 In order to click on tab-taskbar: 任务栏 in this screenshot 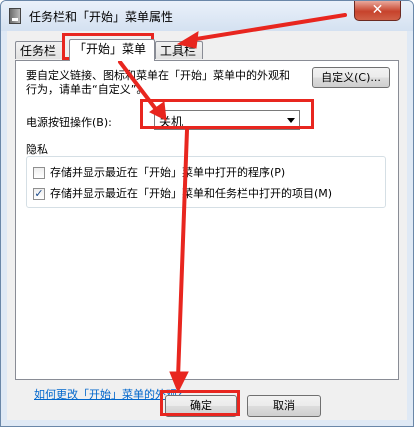, I will do `click(40, 50)`.